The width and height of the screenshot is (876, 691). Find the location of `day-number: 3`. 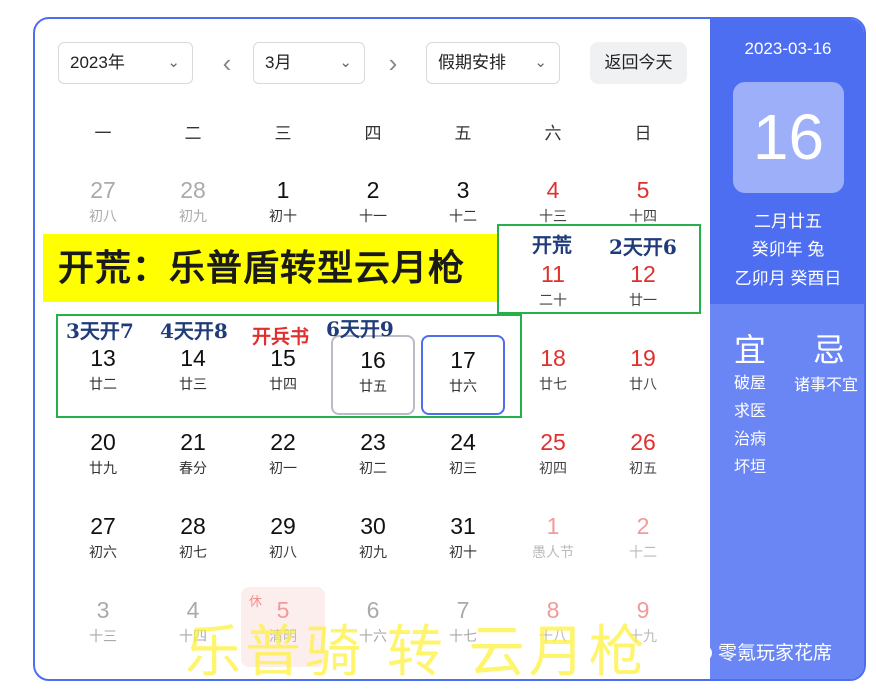

day-number: 3 is located at coordinates (463, 190).